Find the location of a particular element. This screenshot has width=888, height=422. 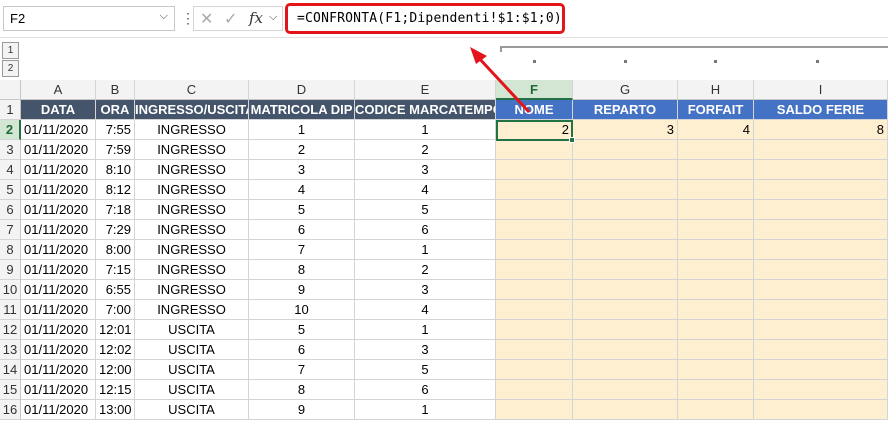

cell-e2: 1 is located at coordinates (425, 130).